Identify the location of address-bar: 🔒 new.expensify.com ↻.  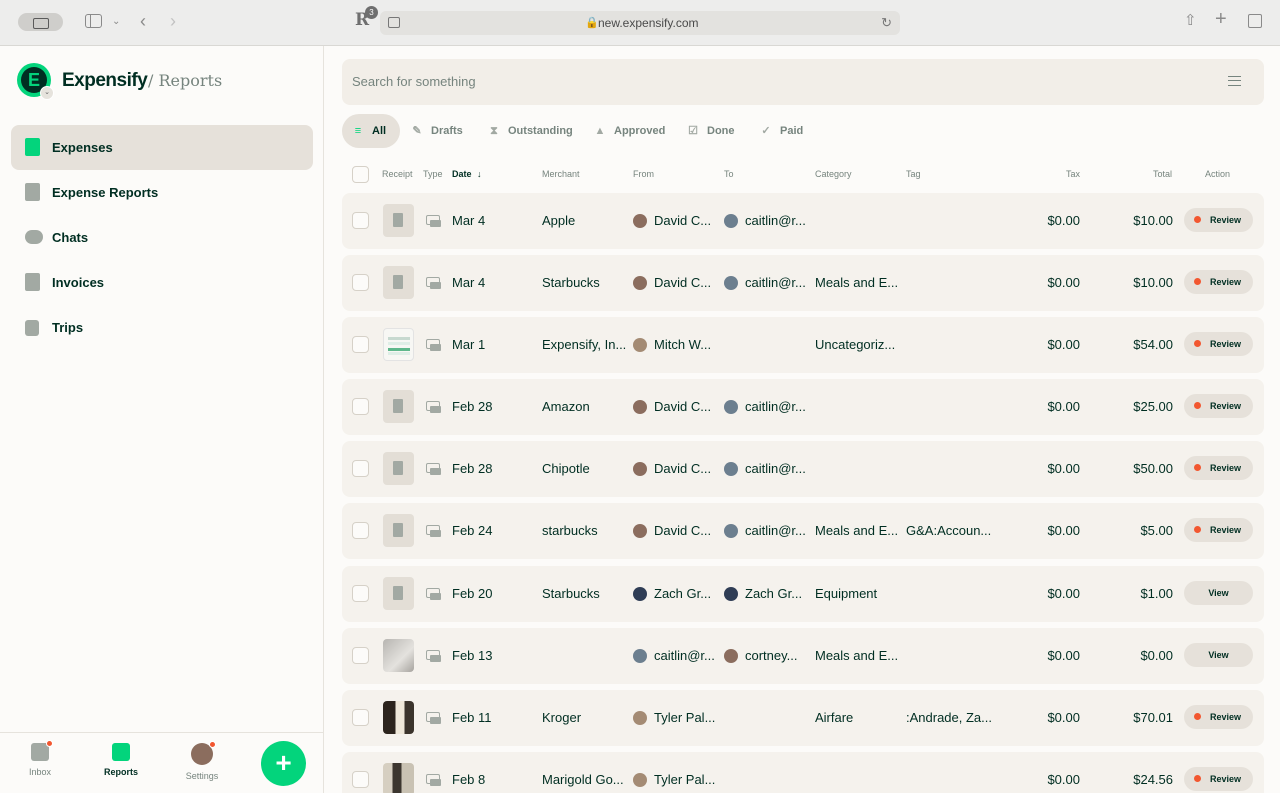
(640, 23).